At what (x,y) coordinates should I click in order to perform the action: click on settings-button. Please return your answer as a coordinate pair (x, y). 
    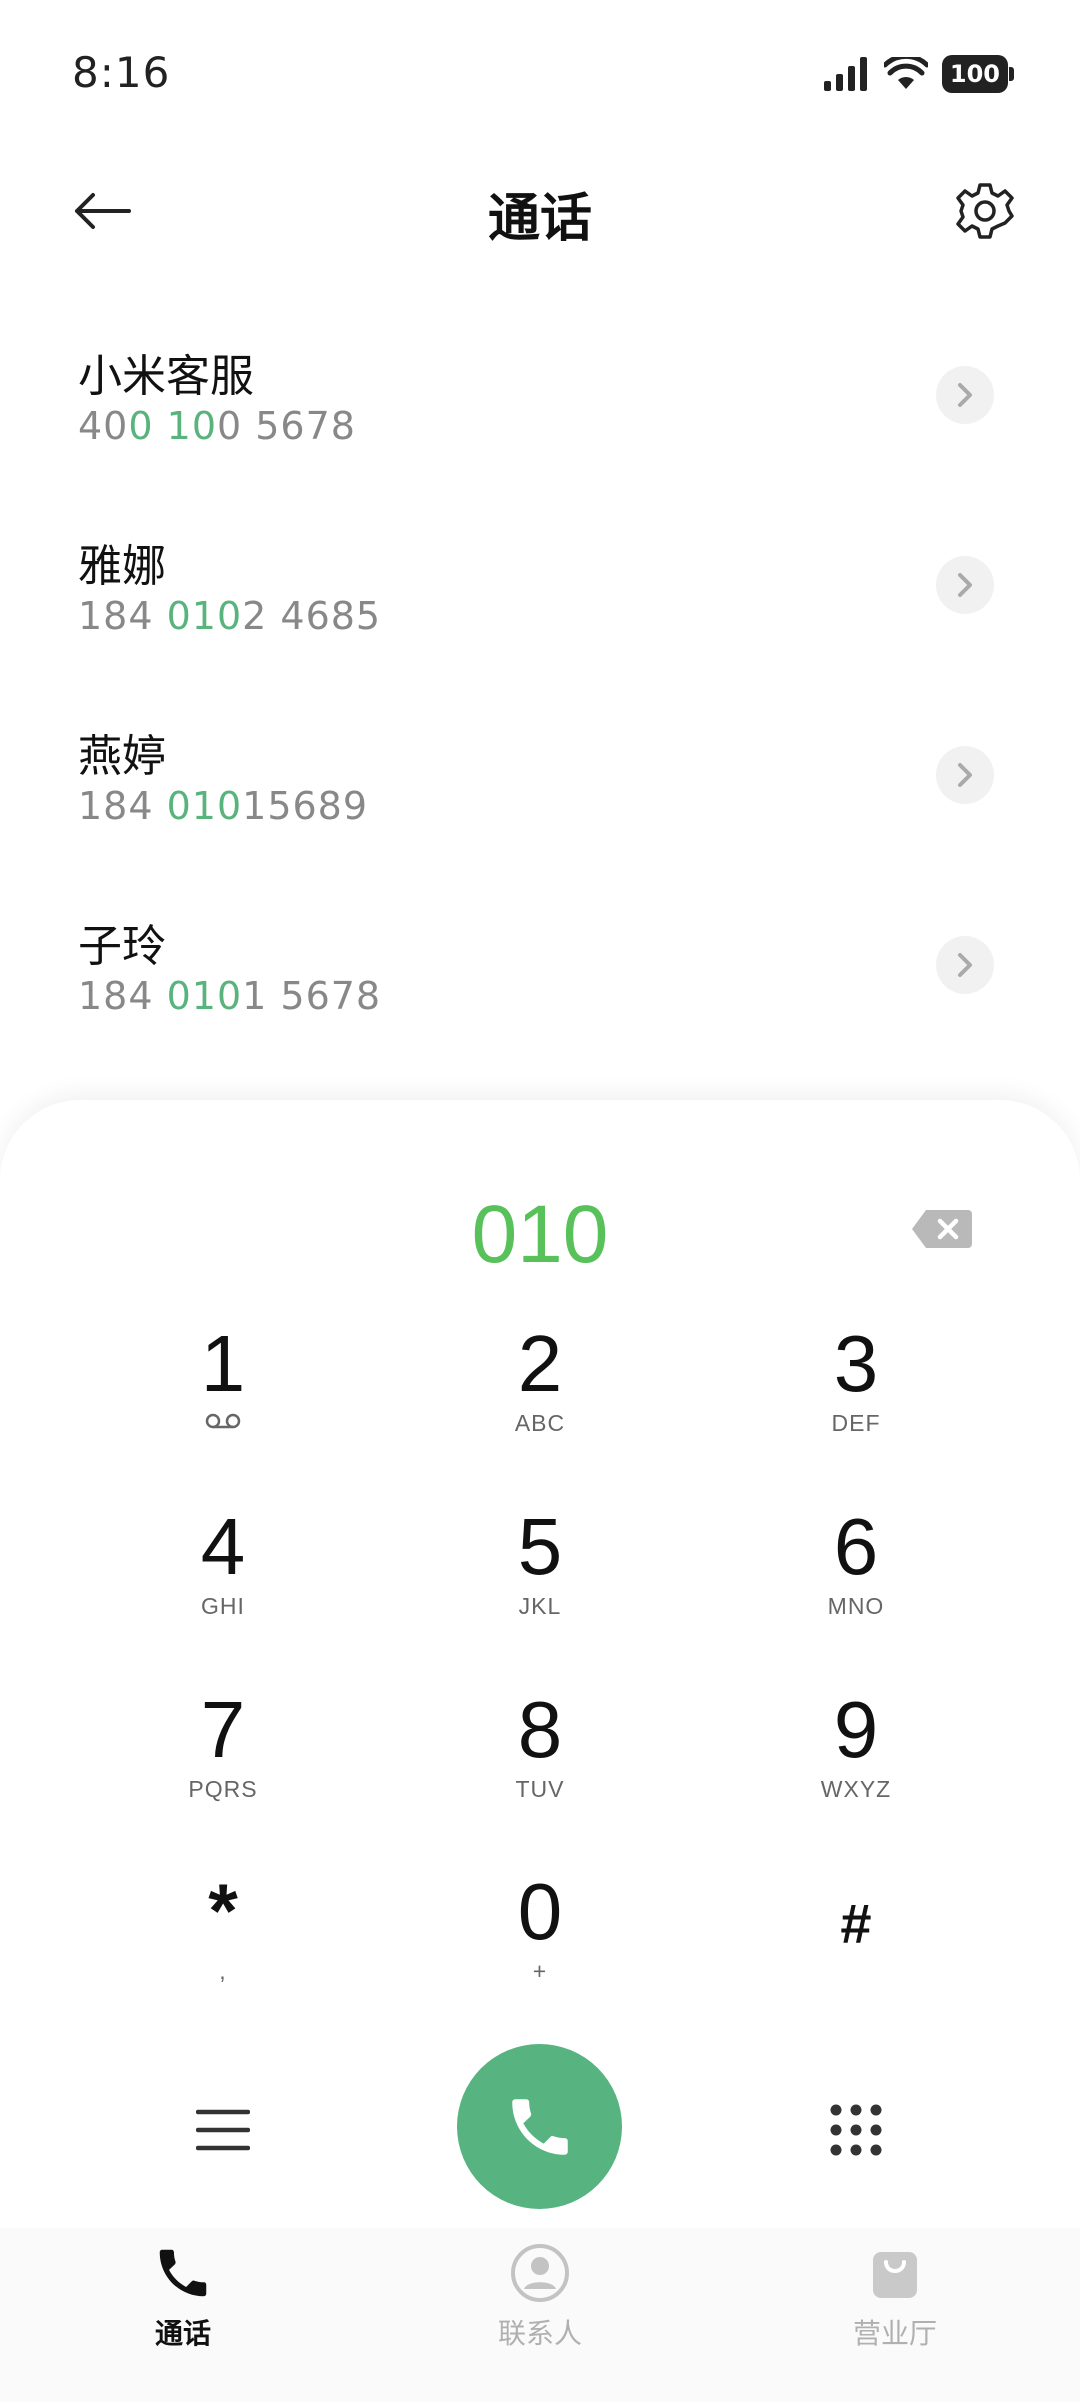
    Looking at the image, I should click on (985, 211).